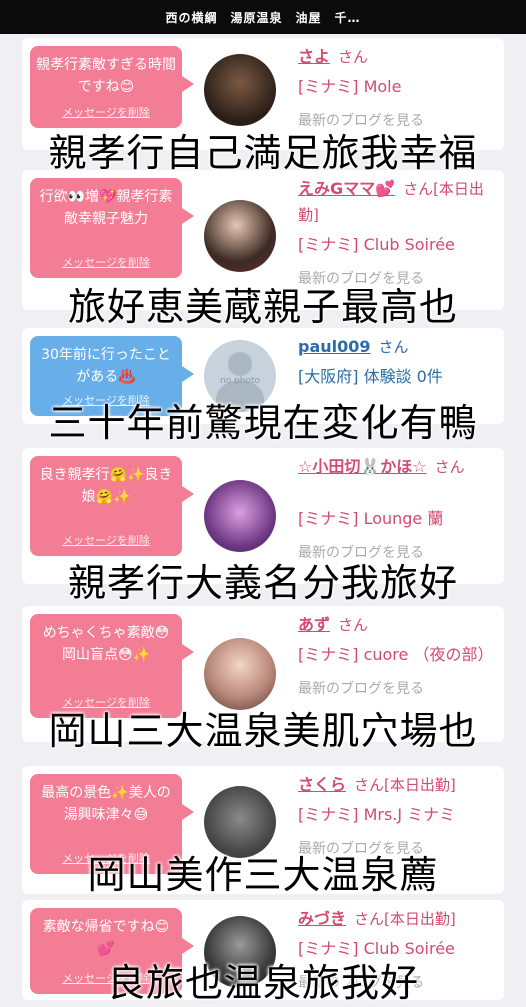 The image size is (526, 1007). Describe the element at coordinates (262, 983) in the screenshot. I see `overlay-caption: 良旅也温泉旅我好` at that location.